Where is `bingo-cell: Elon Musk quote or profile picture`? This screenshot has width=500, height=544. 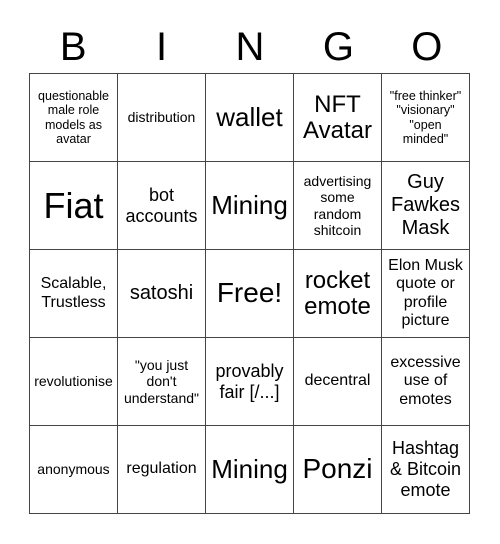
bingo-cell: Elon Musk quote or profile picture is located at coordinates (426, 294).